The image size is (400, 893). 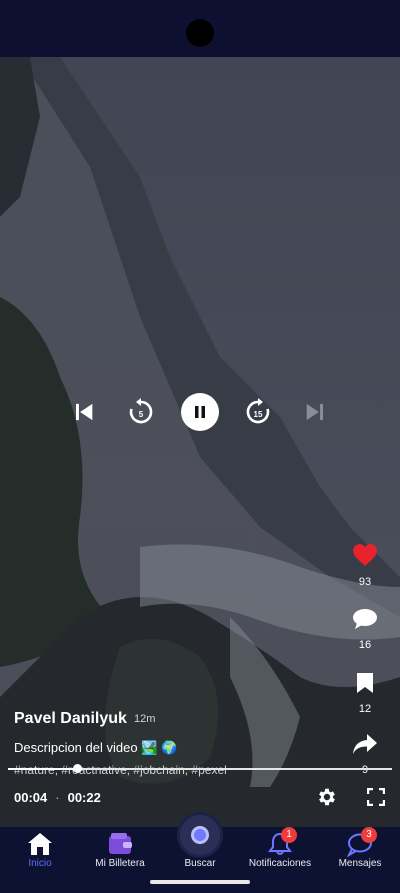 I want to click on search-icon-core, so click(x=200, y=835).